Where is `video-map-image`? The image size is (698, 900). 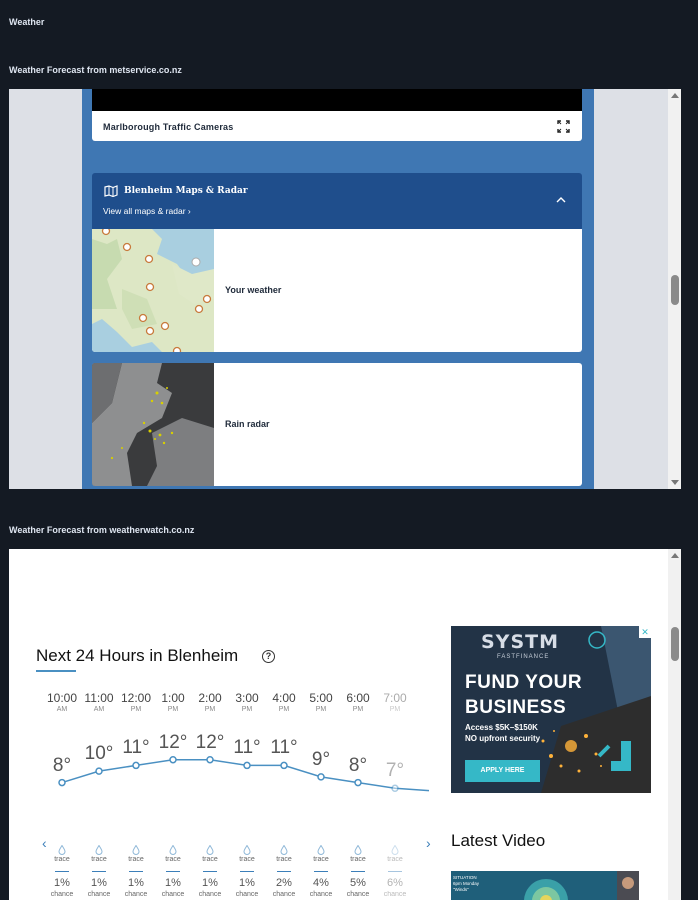
video-map-image is located at coordinates (545, 885).